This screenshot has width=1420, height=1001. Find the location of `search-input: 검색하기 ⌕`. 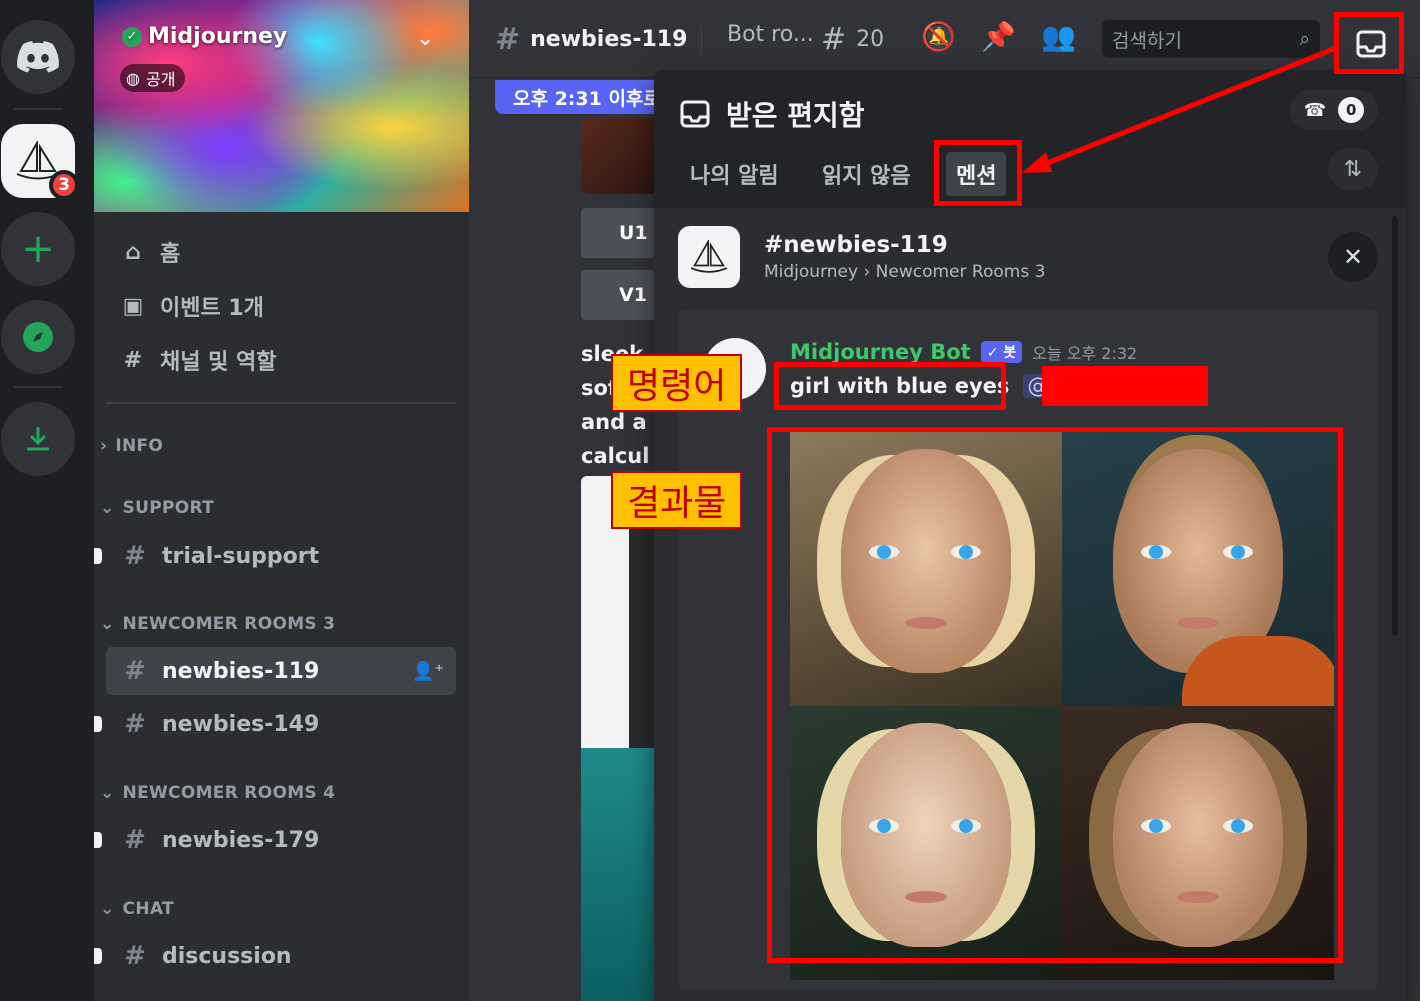

search-input: 검색하기 ⌕ is located at coordinates (1211, 39).